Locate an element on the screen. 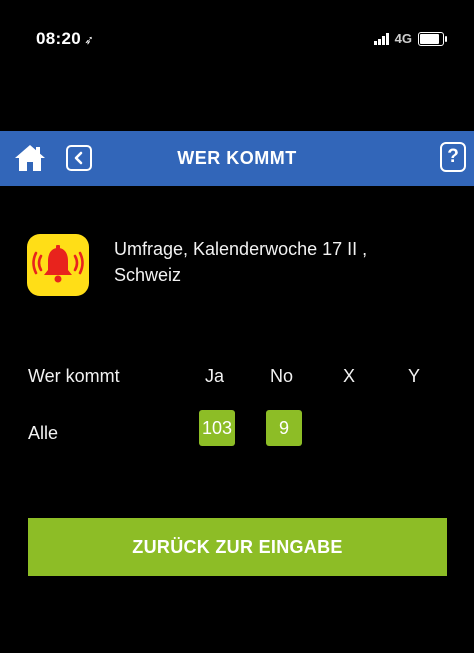 Image resolution: width=474 pixels, height=653 pixels. status-time-text: 08:20 is located at coordinates (58, 38).